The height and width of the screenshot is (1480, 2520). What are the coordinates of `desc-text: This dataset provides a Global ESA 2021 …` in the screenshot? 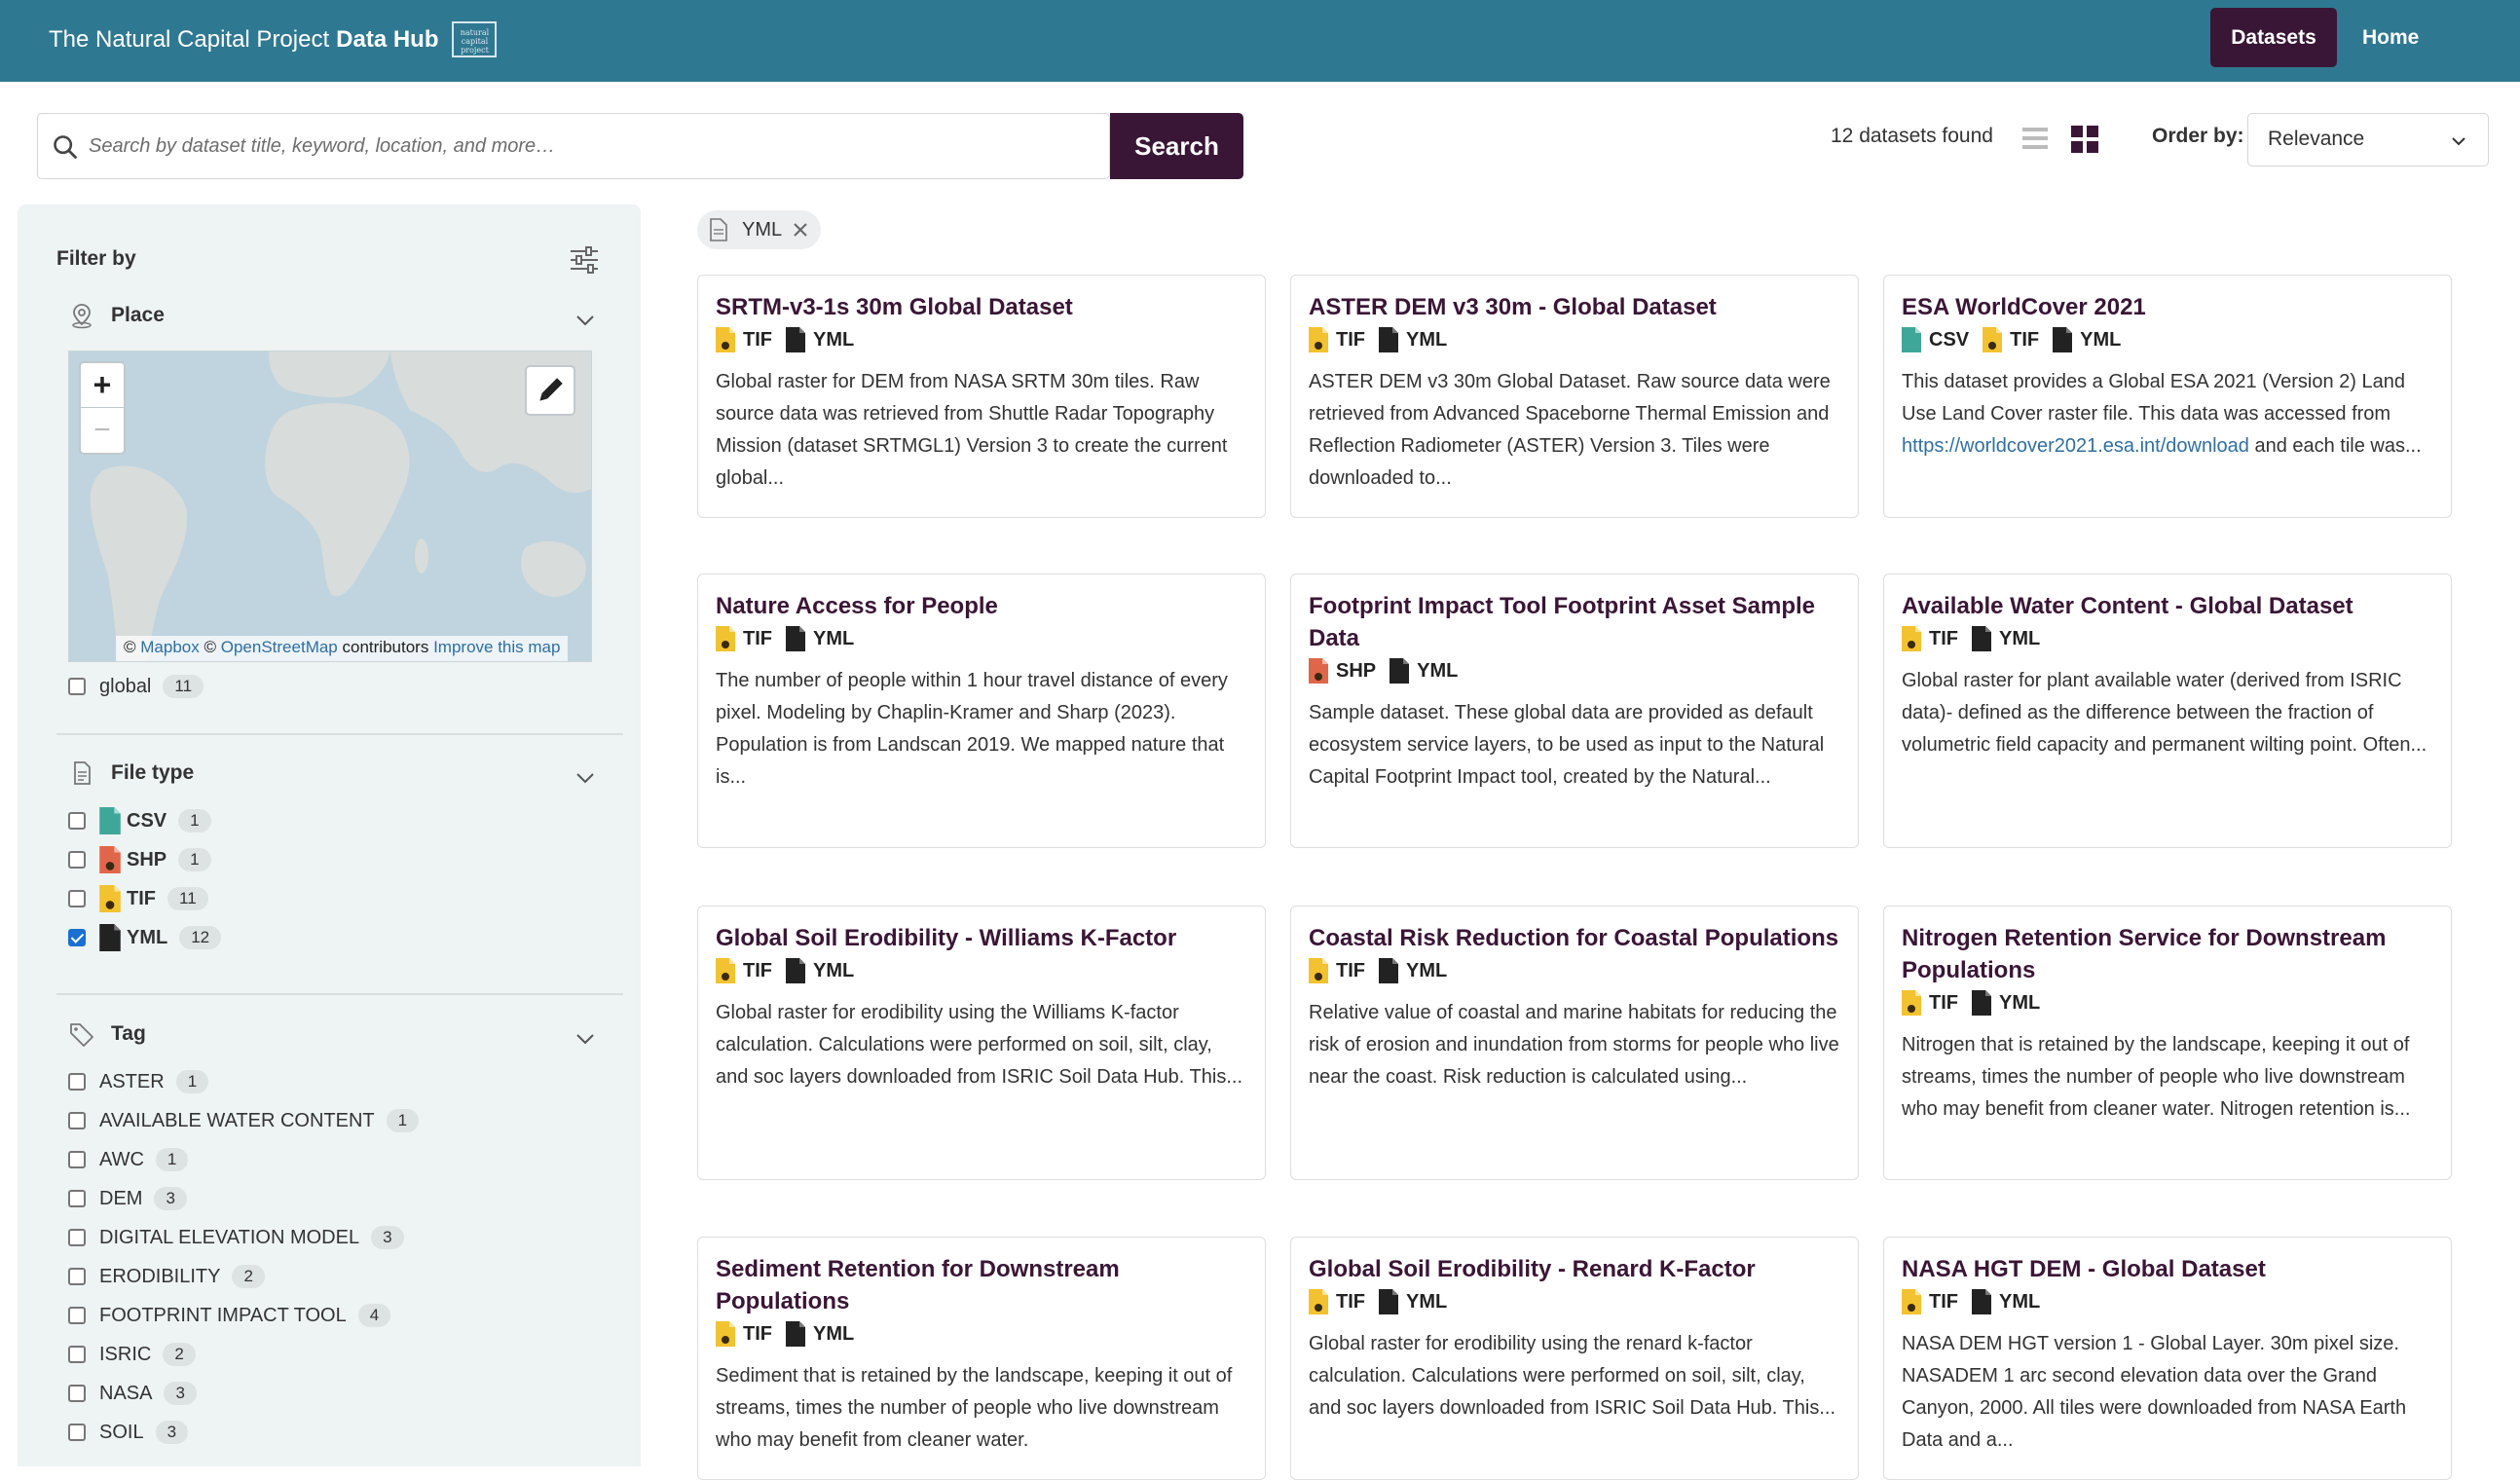 It's located at (2153, 398).